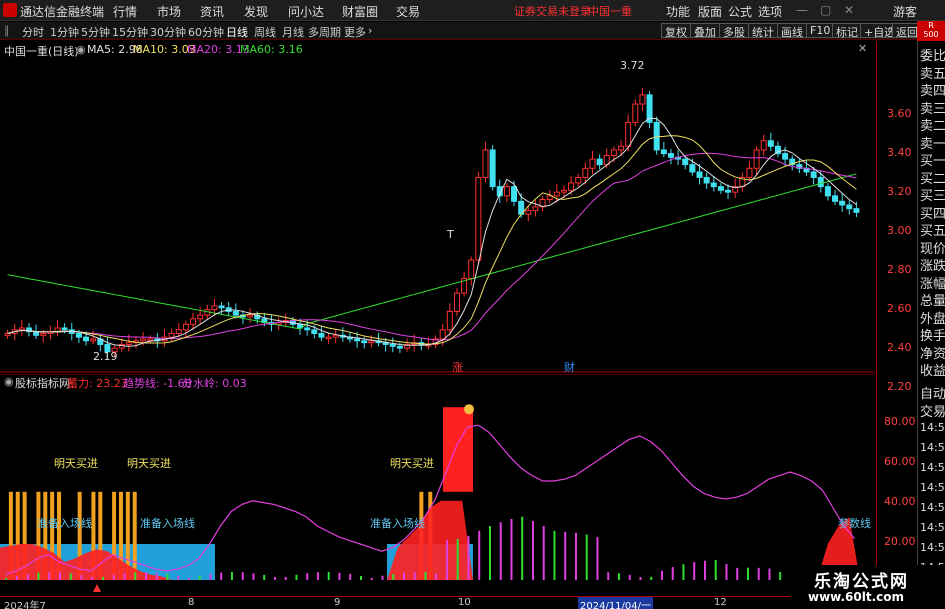  I want to click on period-tab-60min: 60分钟, so click(206, 32).